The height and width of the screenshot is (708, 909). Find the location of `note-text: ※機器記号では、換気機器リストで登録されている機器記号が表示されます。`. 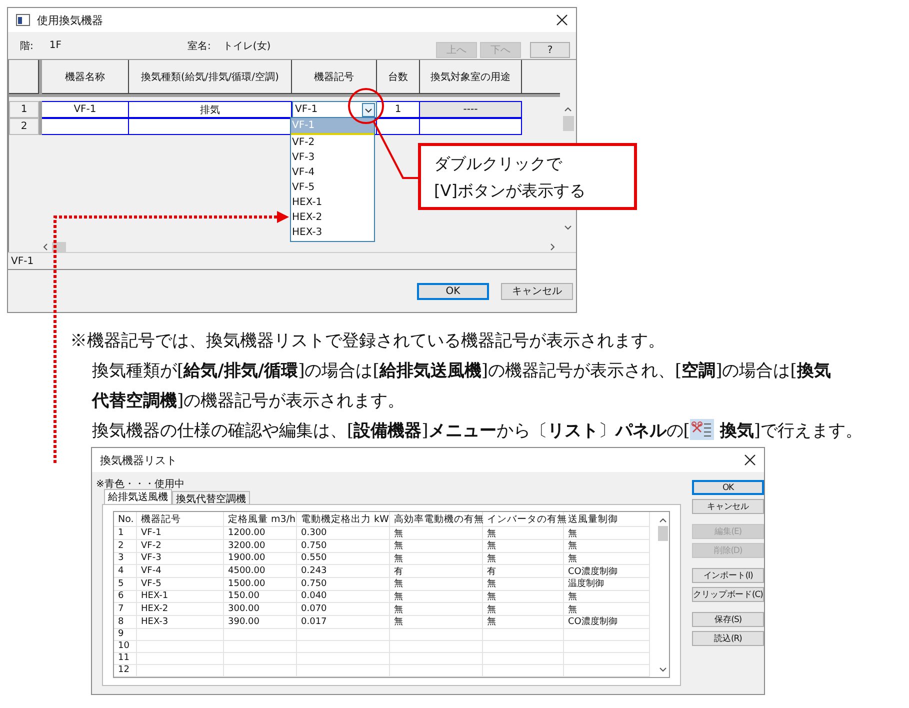

note-text: ※機器記号では、換気機器リストで登録されている機器記号が表示されます。 is located at coordinates (367, 341).